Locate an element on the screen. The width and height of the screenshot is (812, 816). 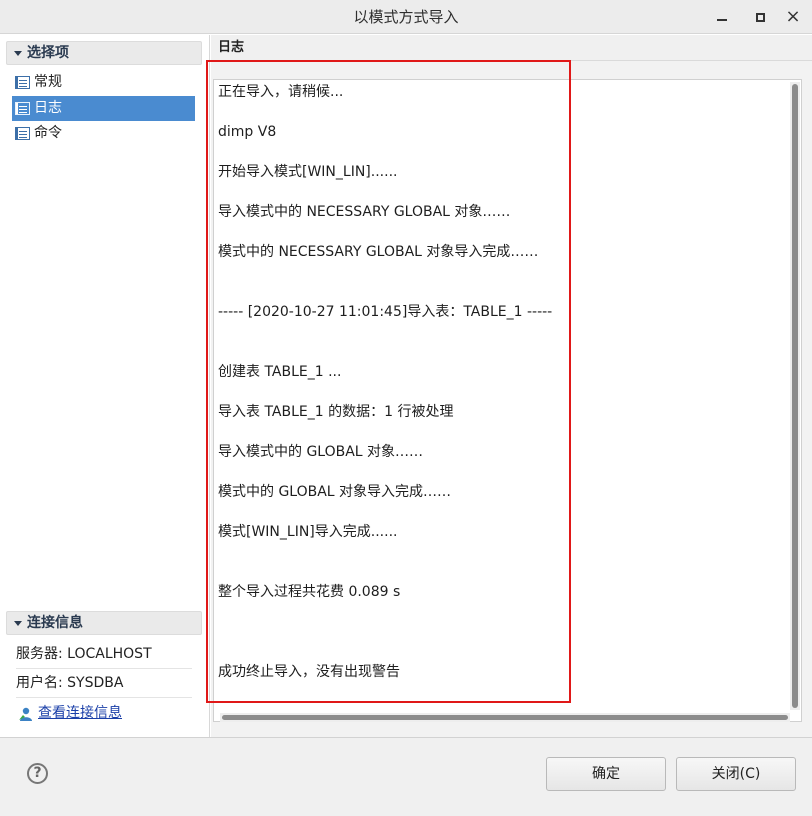
title-bar: 以模式方式导入 × is located at coordinates (406, 17).